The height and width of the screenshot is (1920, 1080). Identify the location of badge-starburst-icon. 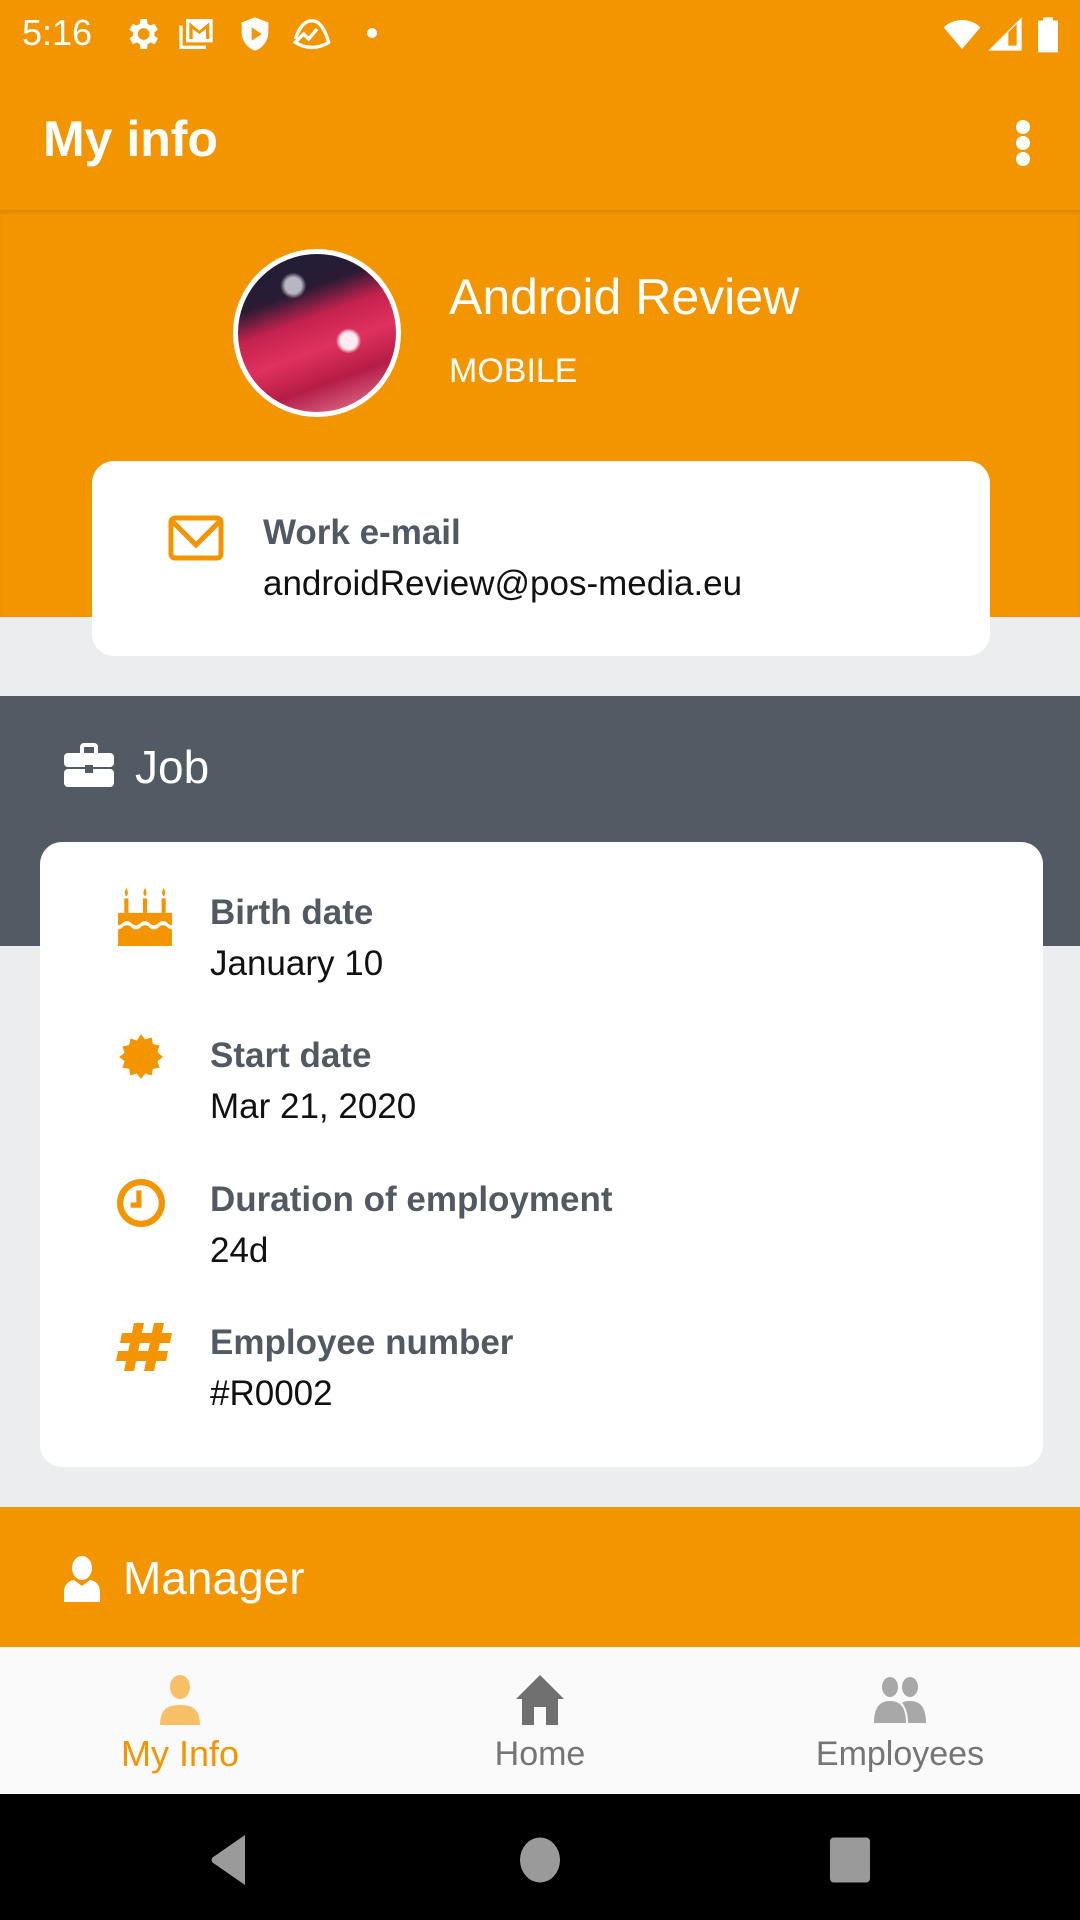
(141, 1056).